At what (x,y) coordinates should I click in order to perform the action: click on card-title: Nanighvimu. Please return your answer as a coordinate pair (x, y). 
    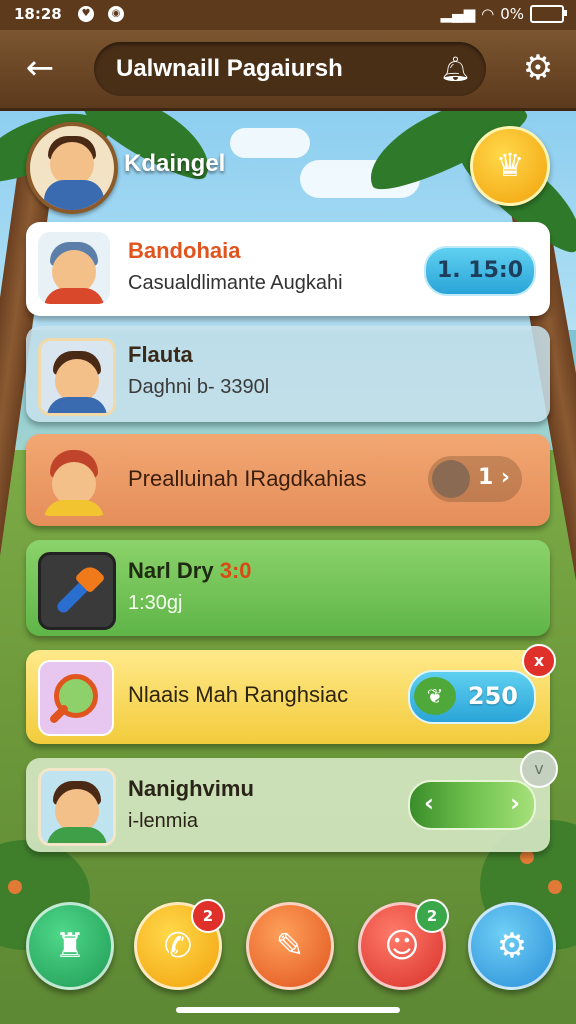
    Looking at the image, I should click on (191, 788).